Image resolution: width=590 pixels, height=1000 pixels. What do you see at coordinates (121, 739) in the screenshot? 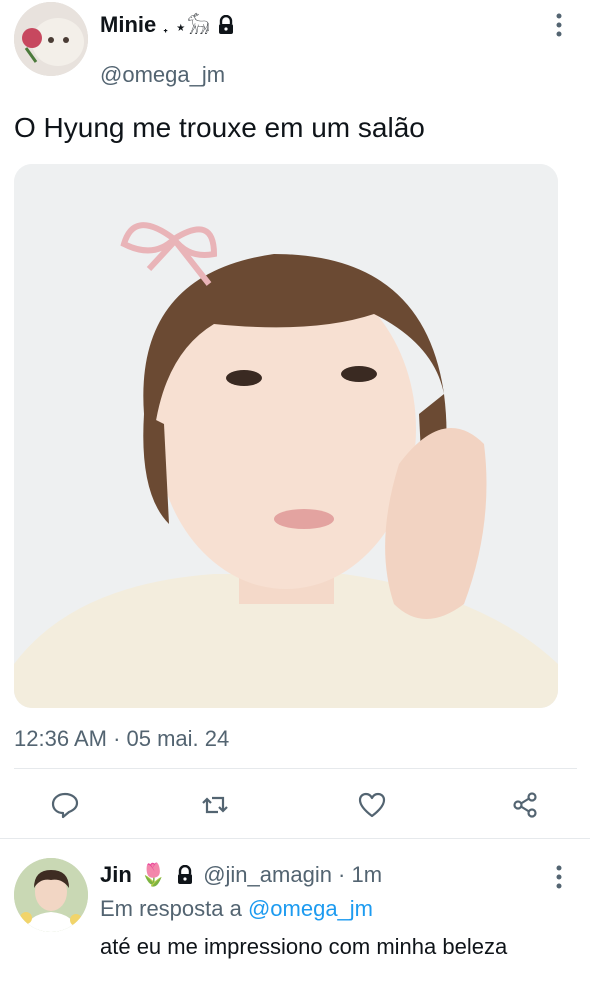
I see `tweet-timestamp: 12:36 AM · 05 mai. 24` at bounding box center [121, 739].